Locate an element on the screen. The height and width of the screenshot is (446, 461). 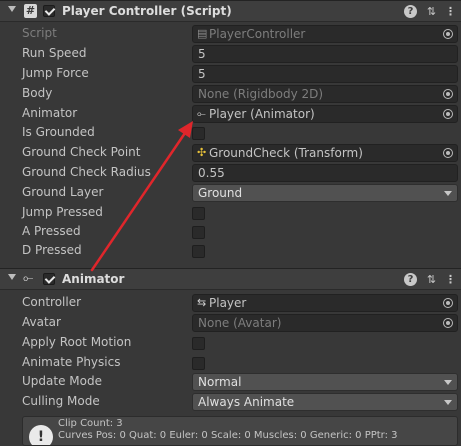
avatar-object-field: None (Avatar) is located at coordinates (325, 323).